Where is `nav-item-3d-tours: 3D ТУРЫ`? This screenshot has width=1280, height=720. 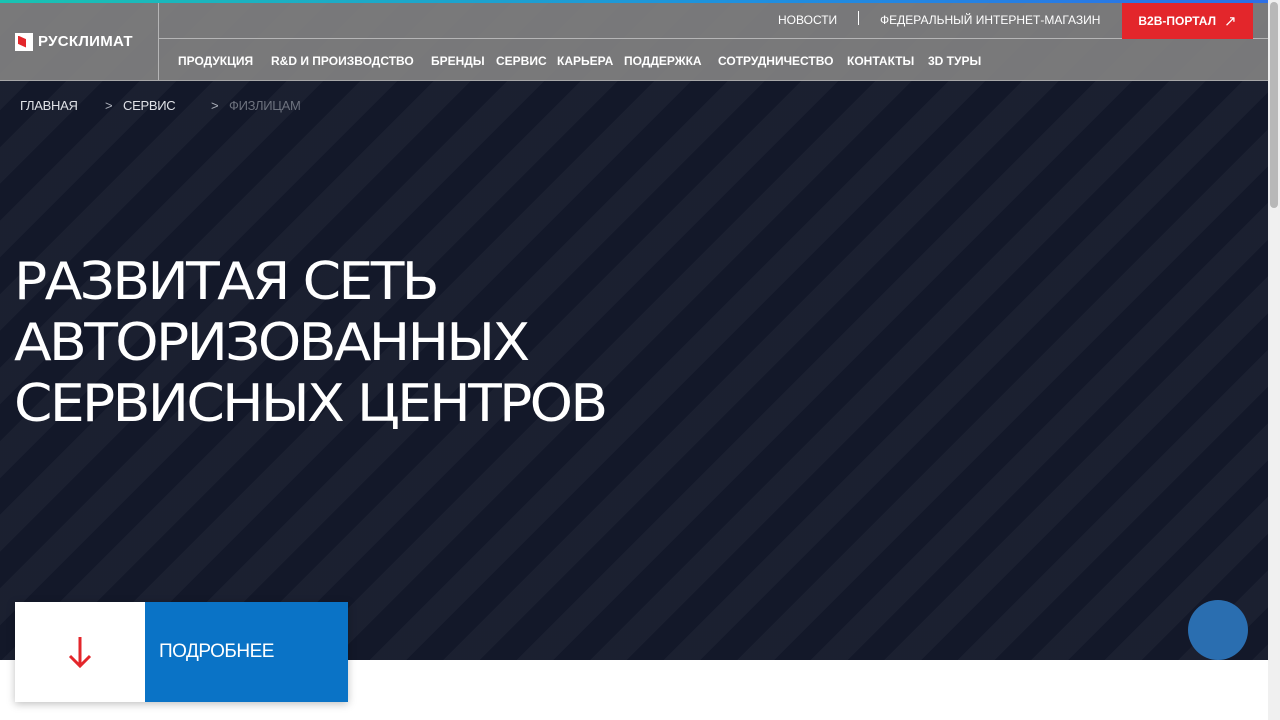 nav-item-3d-tours: 3D ТУРЫ is located at coordinates (954, 61).